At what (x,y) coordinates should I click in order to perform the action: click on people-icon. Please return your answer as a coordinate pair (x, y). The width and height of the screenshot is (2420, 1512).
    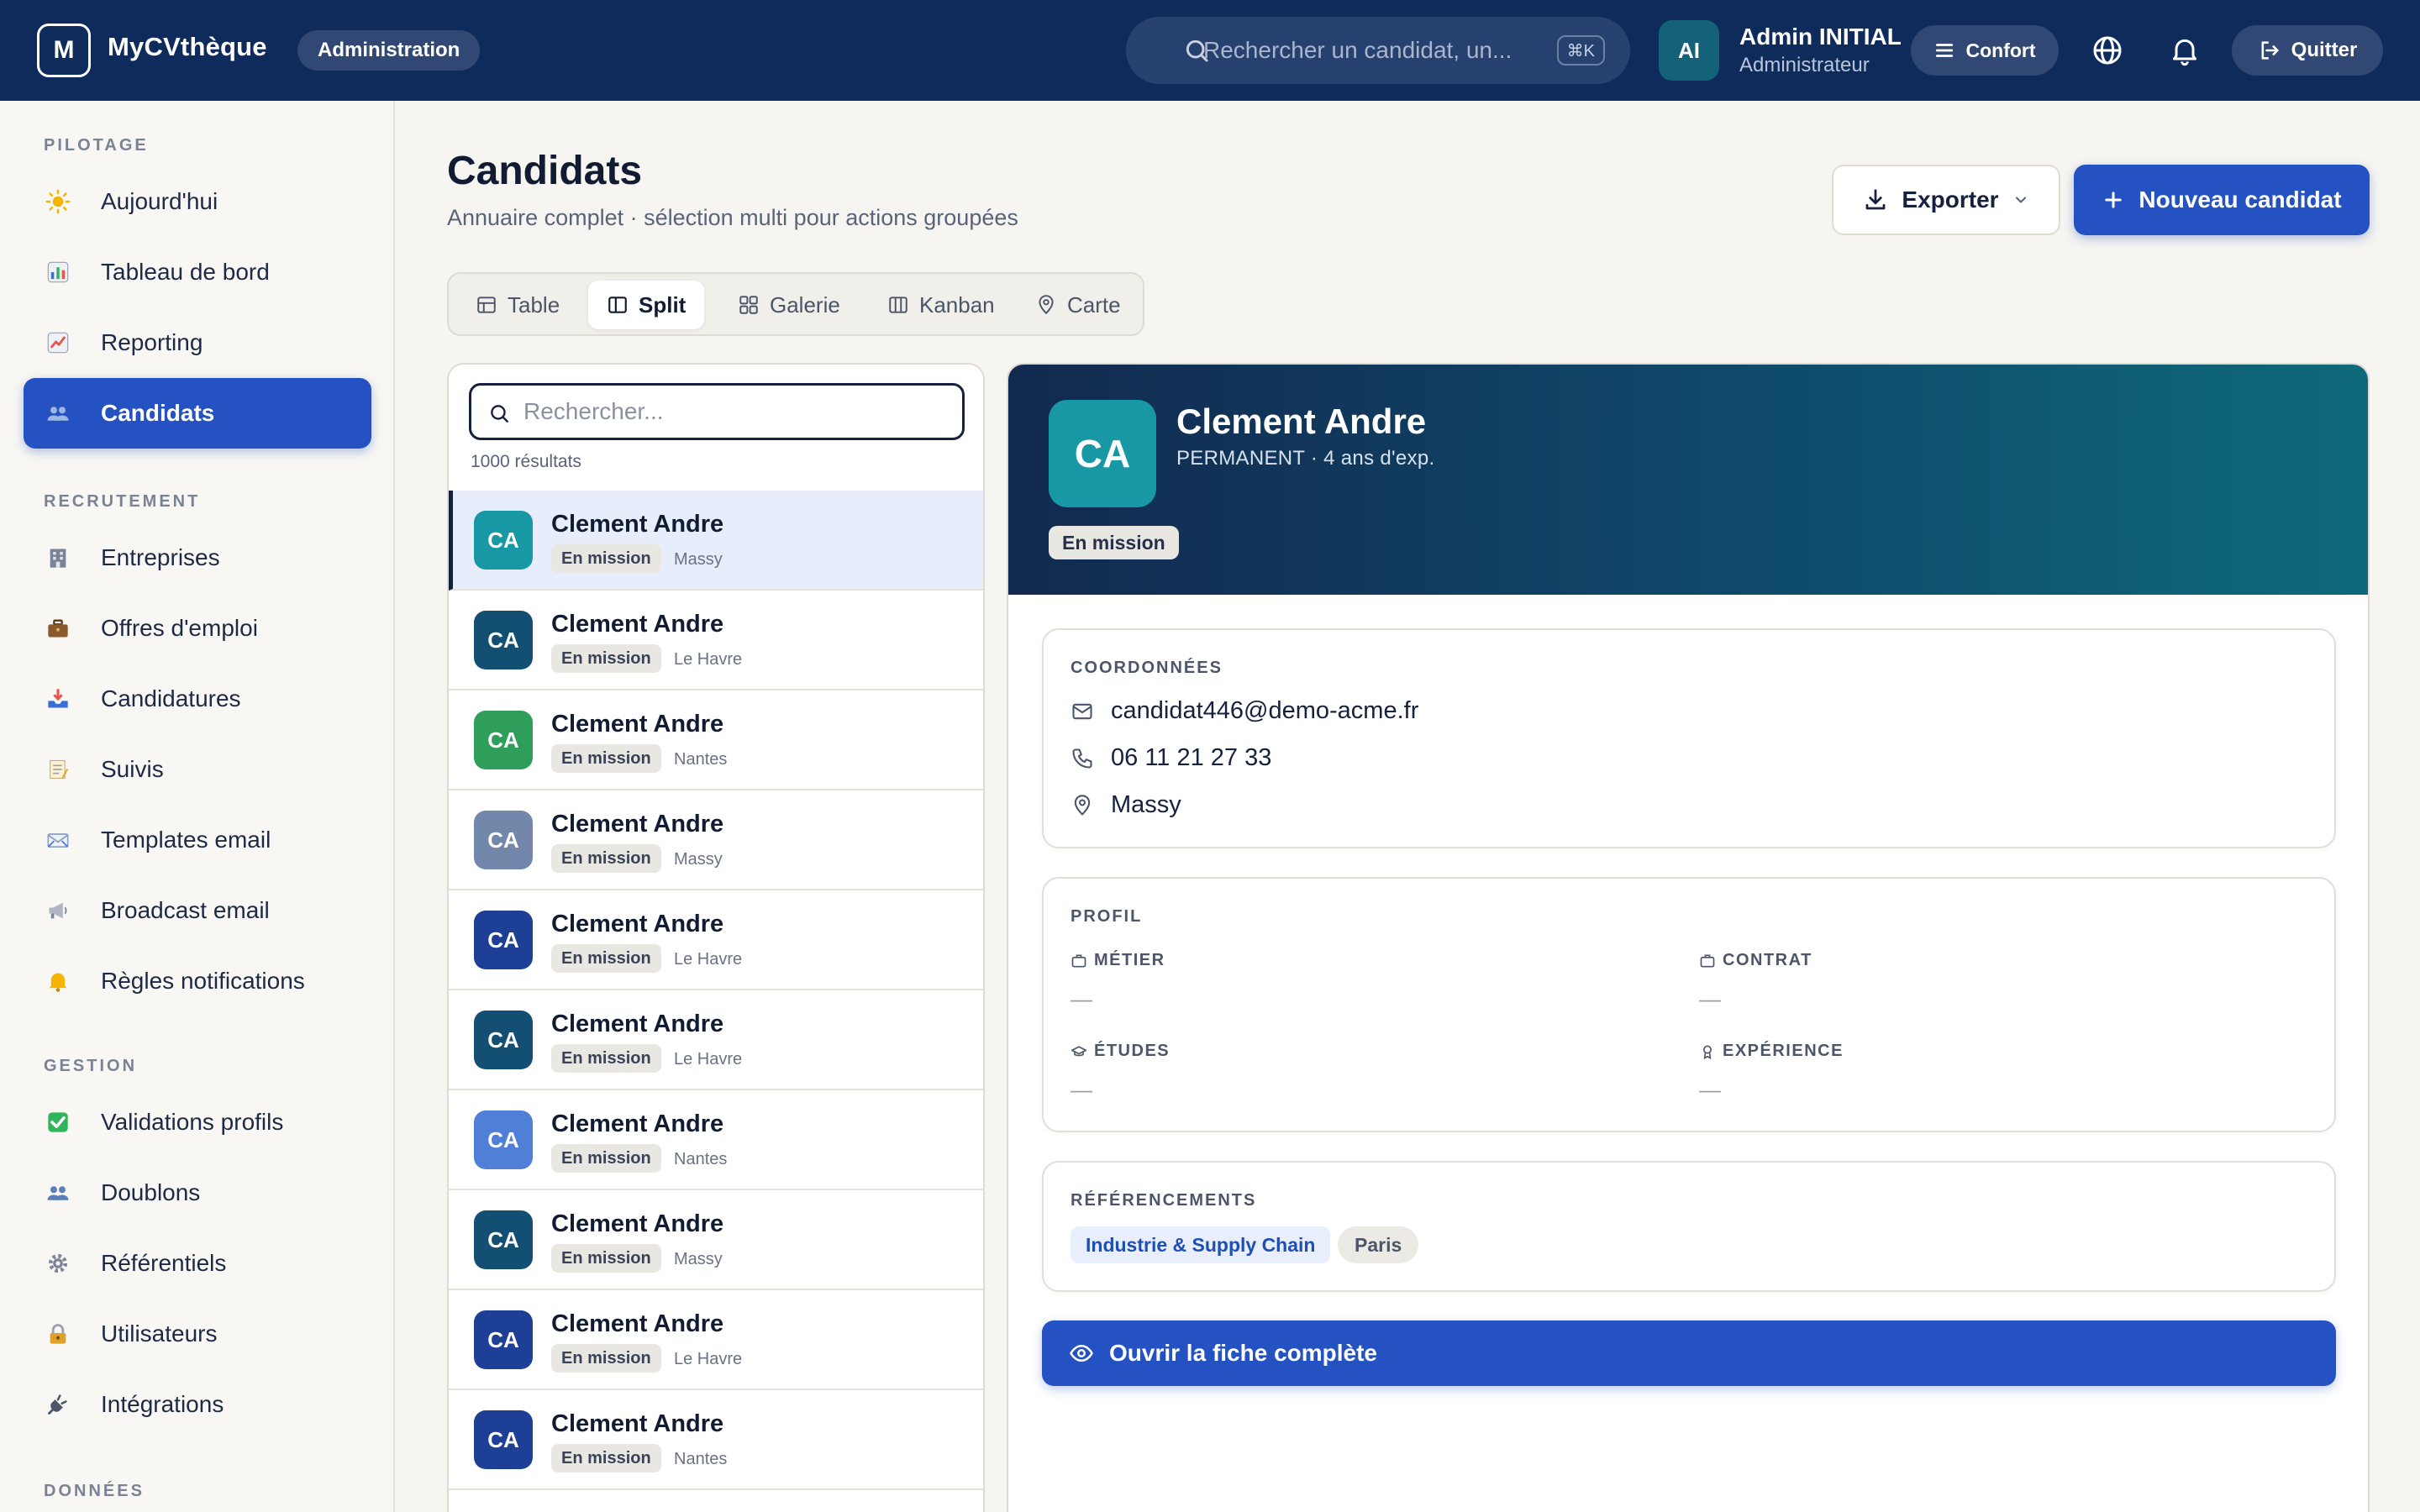
    Looking at the image, I should click on (58, 413).